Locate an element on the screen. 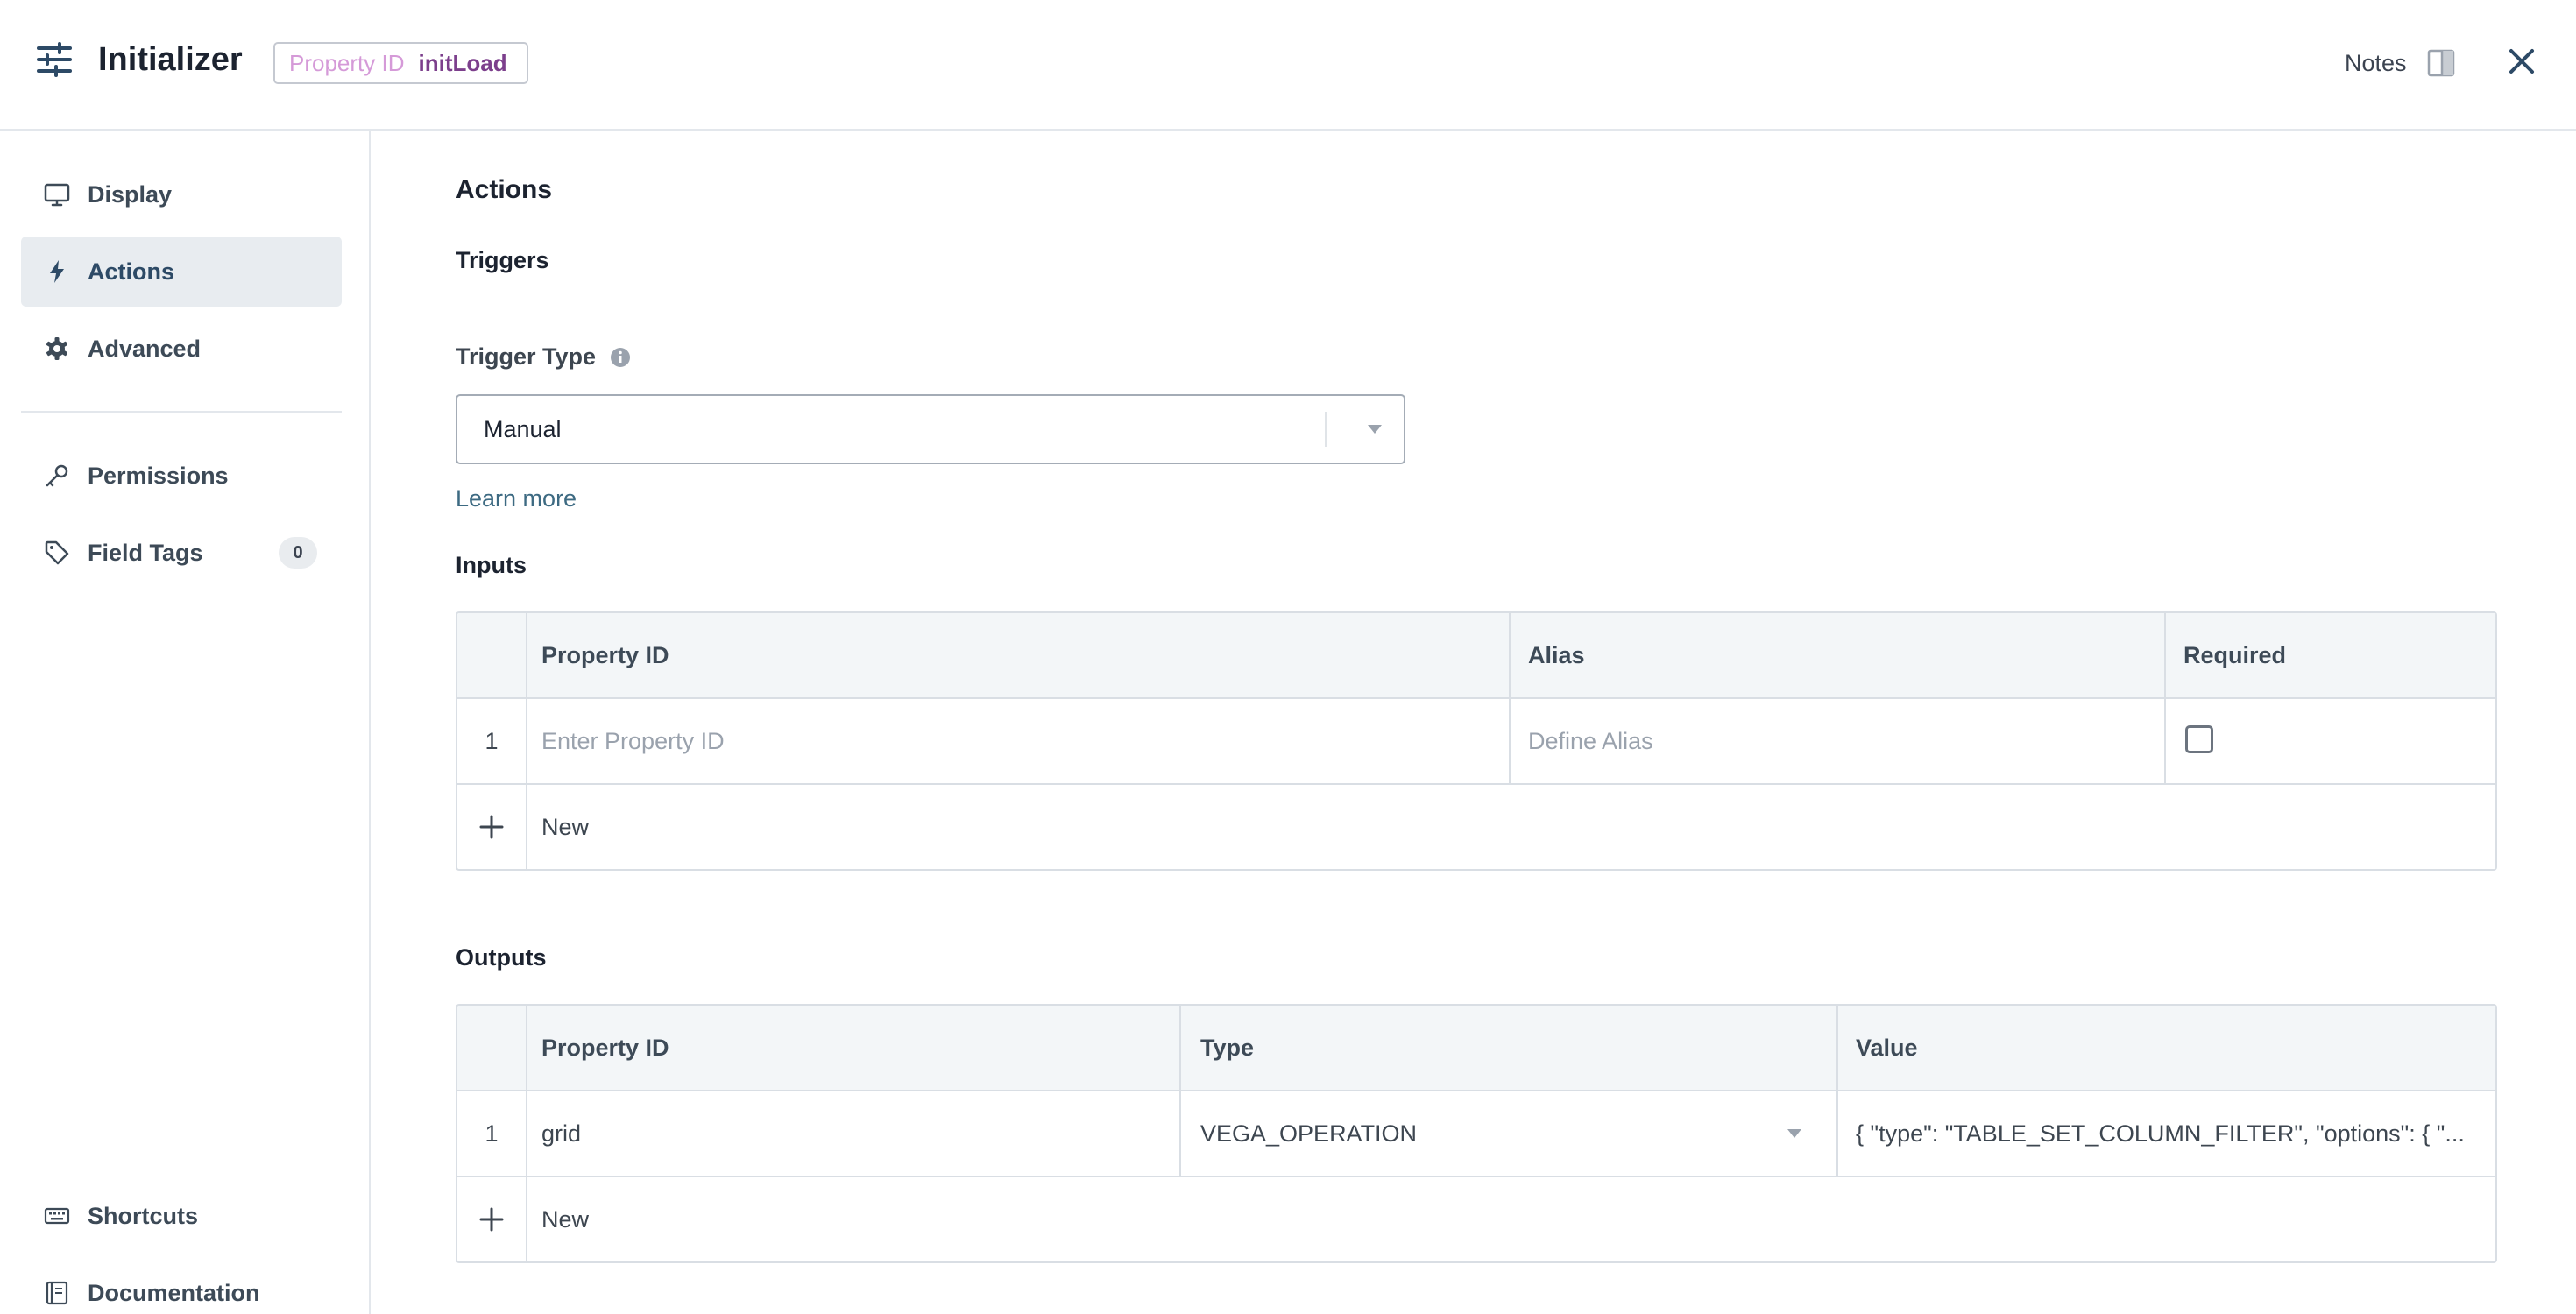  info-icon is located at coordinates (620, 357).